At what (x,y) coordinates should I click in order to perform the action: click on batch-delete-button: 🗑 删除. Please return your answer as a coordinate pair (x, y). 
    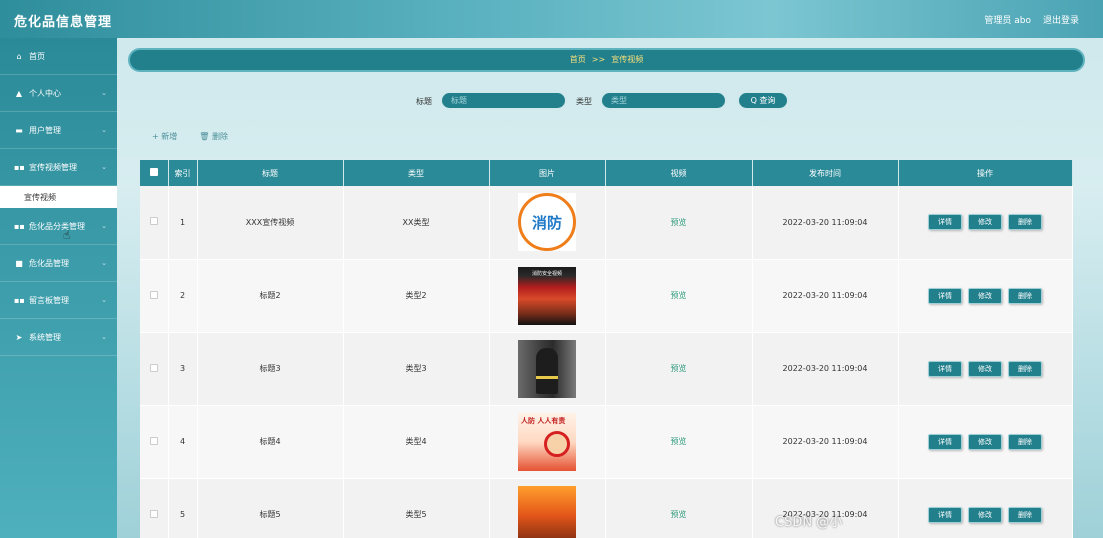
    Looking at the image, I should click on (213, 136).